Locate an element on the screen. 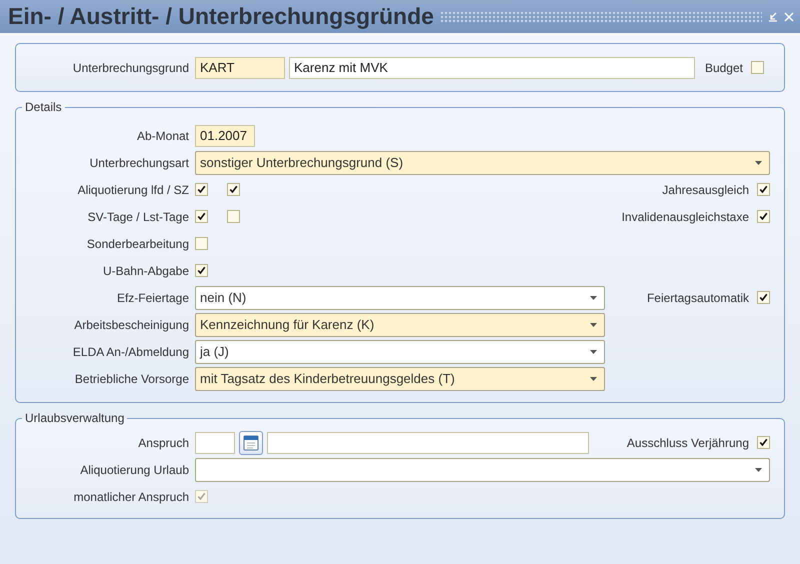  field-label: Unterbrechungsgrund is located at coordinates (131, 67).